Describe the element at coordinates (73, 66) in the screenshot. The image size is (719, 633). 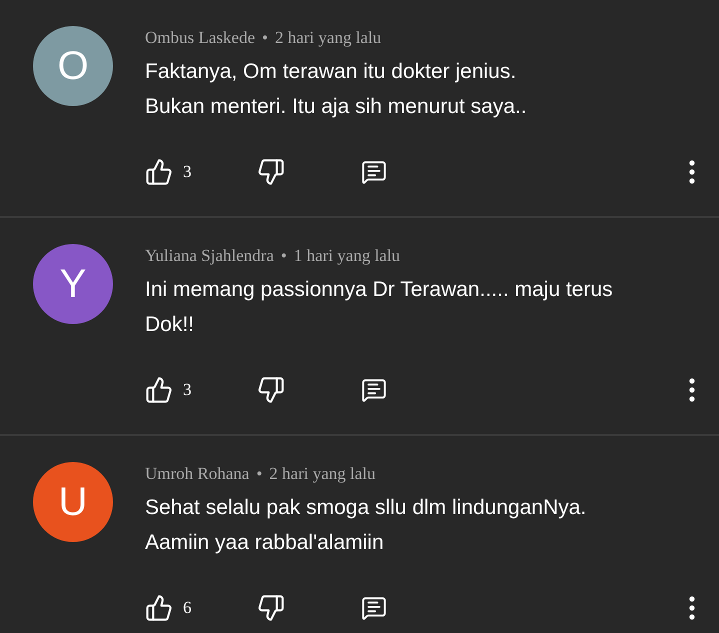
I see `avatar-letter: O` at that location.